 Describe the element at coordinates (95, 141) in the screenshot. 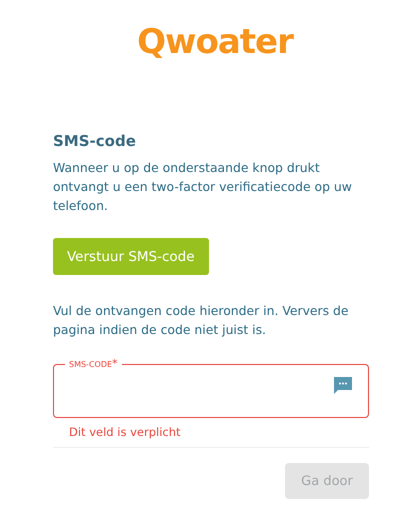

I see `heading: SMS-code` at that location.